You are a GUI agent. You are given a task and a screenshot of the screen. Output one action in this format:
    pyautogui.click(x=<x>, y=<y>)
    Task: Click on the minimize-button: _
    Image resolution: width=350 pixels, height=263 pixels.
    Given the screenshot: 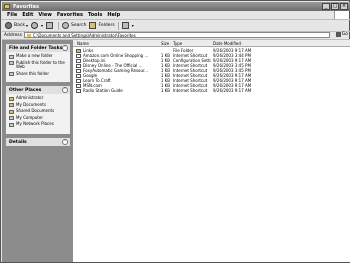 What is the action you would take?
    pyautogui.click(x=326, y=6)
    